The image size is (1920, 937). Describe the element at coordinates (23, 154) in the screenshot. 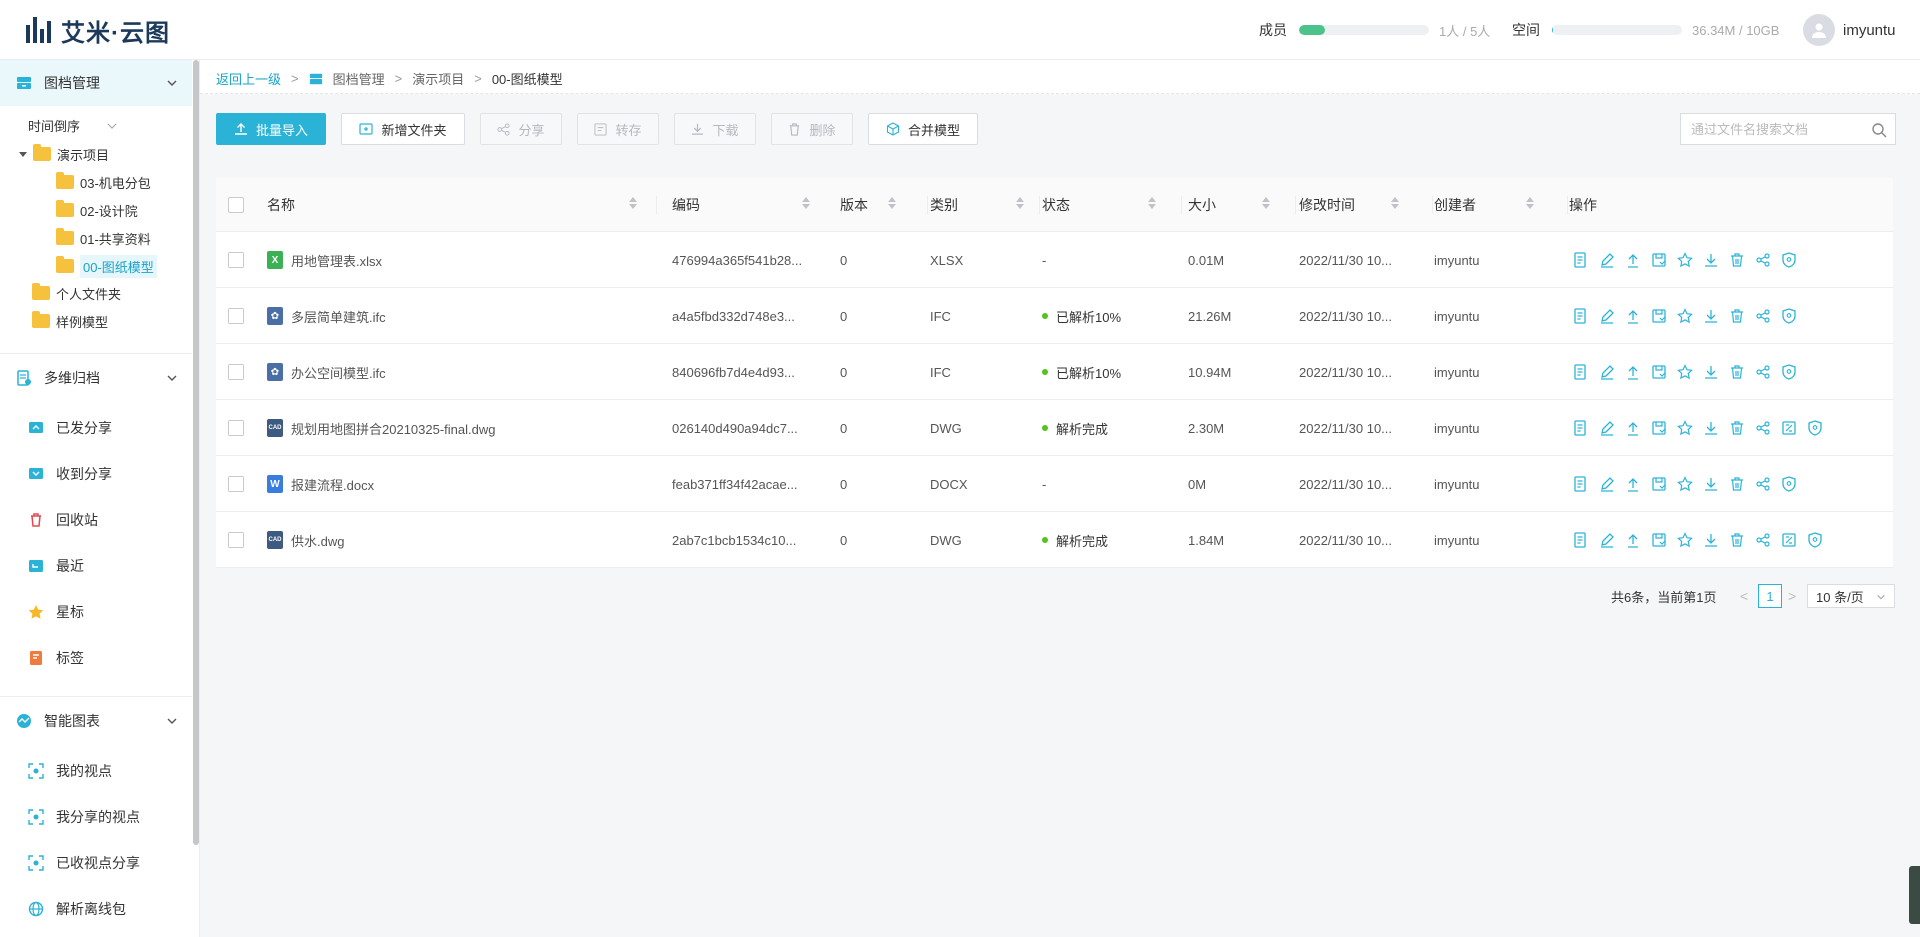

I see `caret-down-icon` at that location.